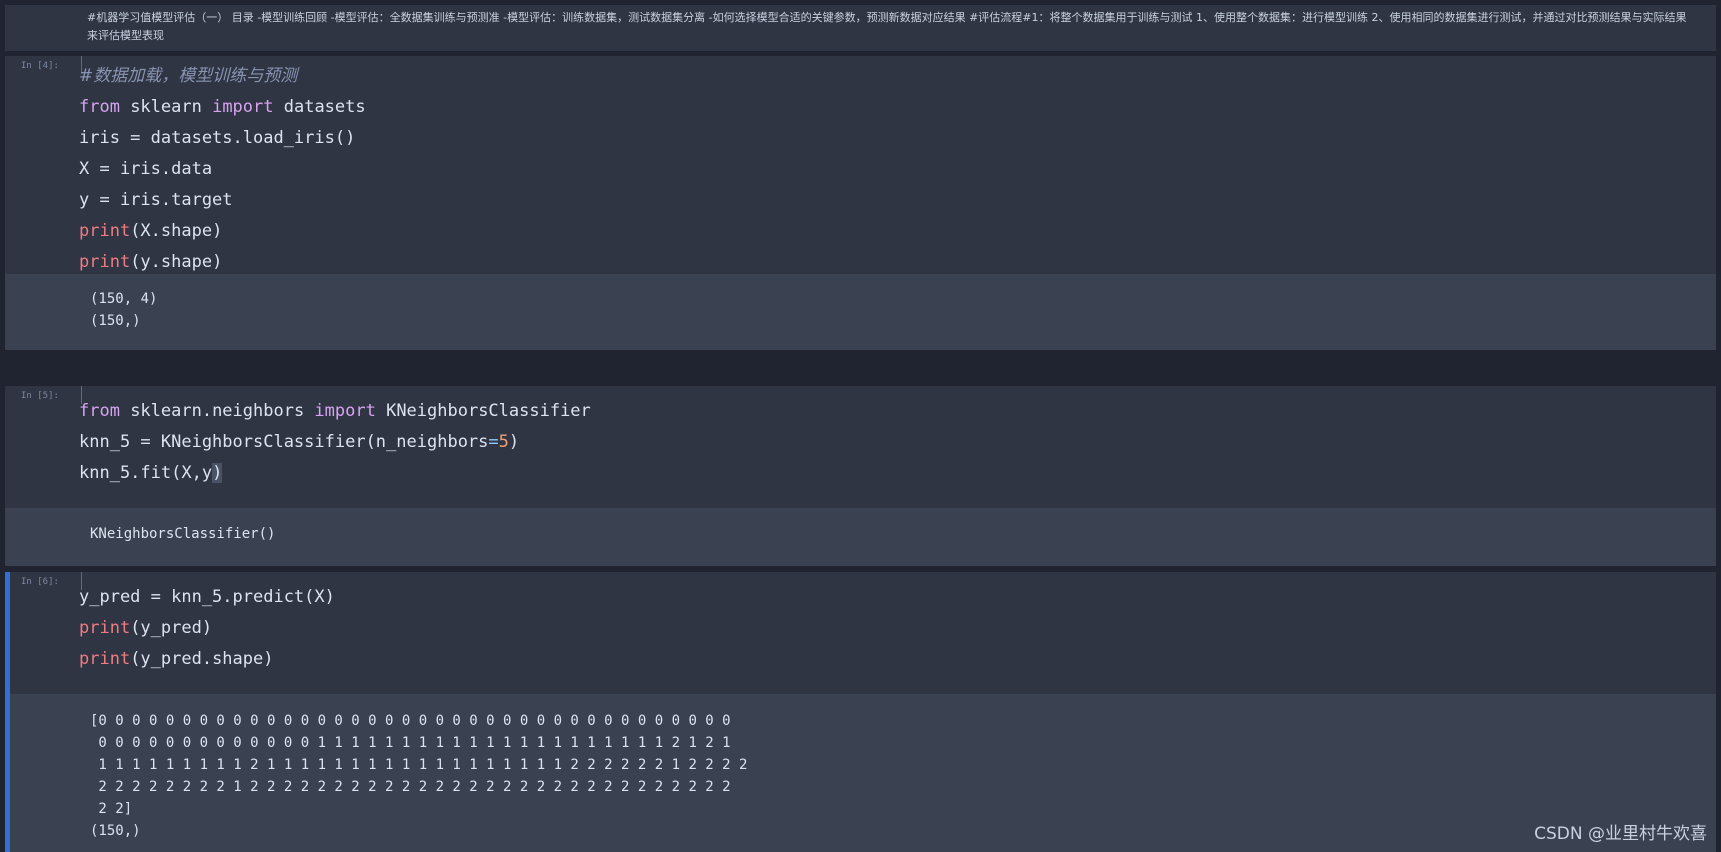 The height and width of the screenshot is (852, 1721). I want to click on output-line: (150, 4), so click(124, 299).